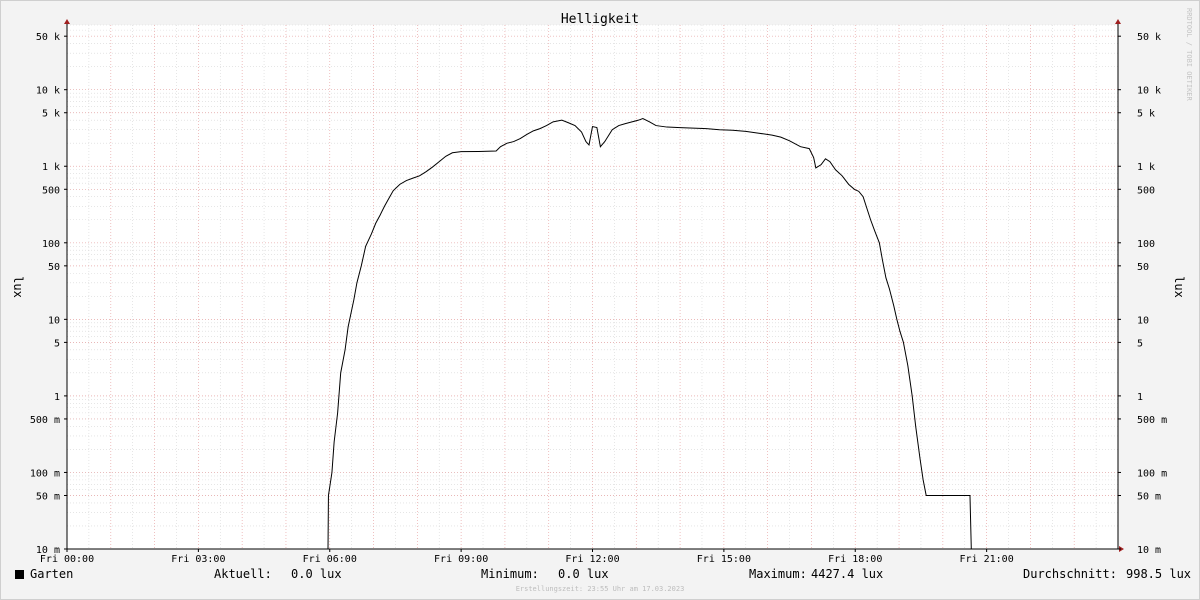 The width and height of the screenshot is (1200, 600). What do you see at coordinates (51, 244) in the screenshot?
I see `y-tick-label-left: 100` at bounding box center [51, 244].